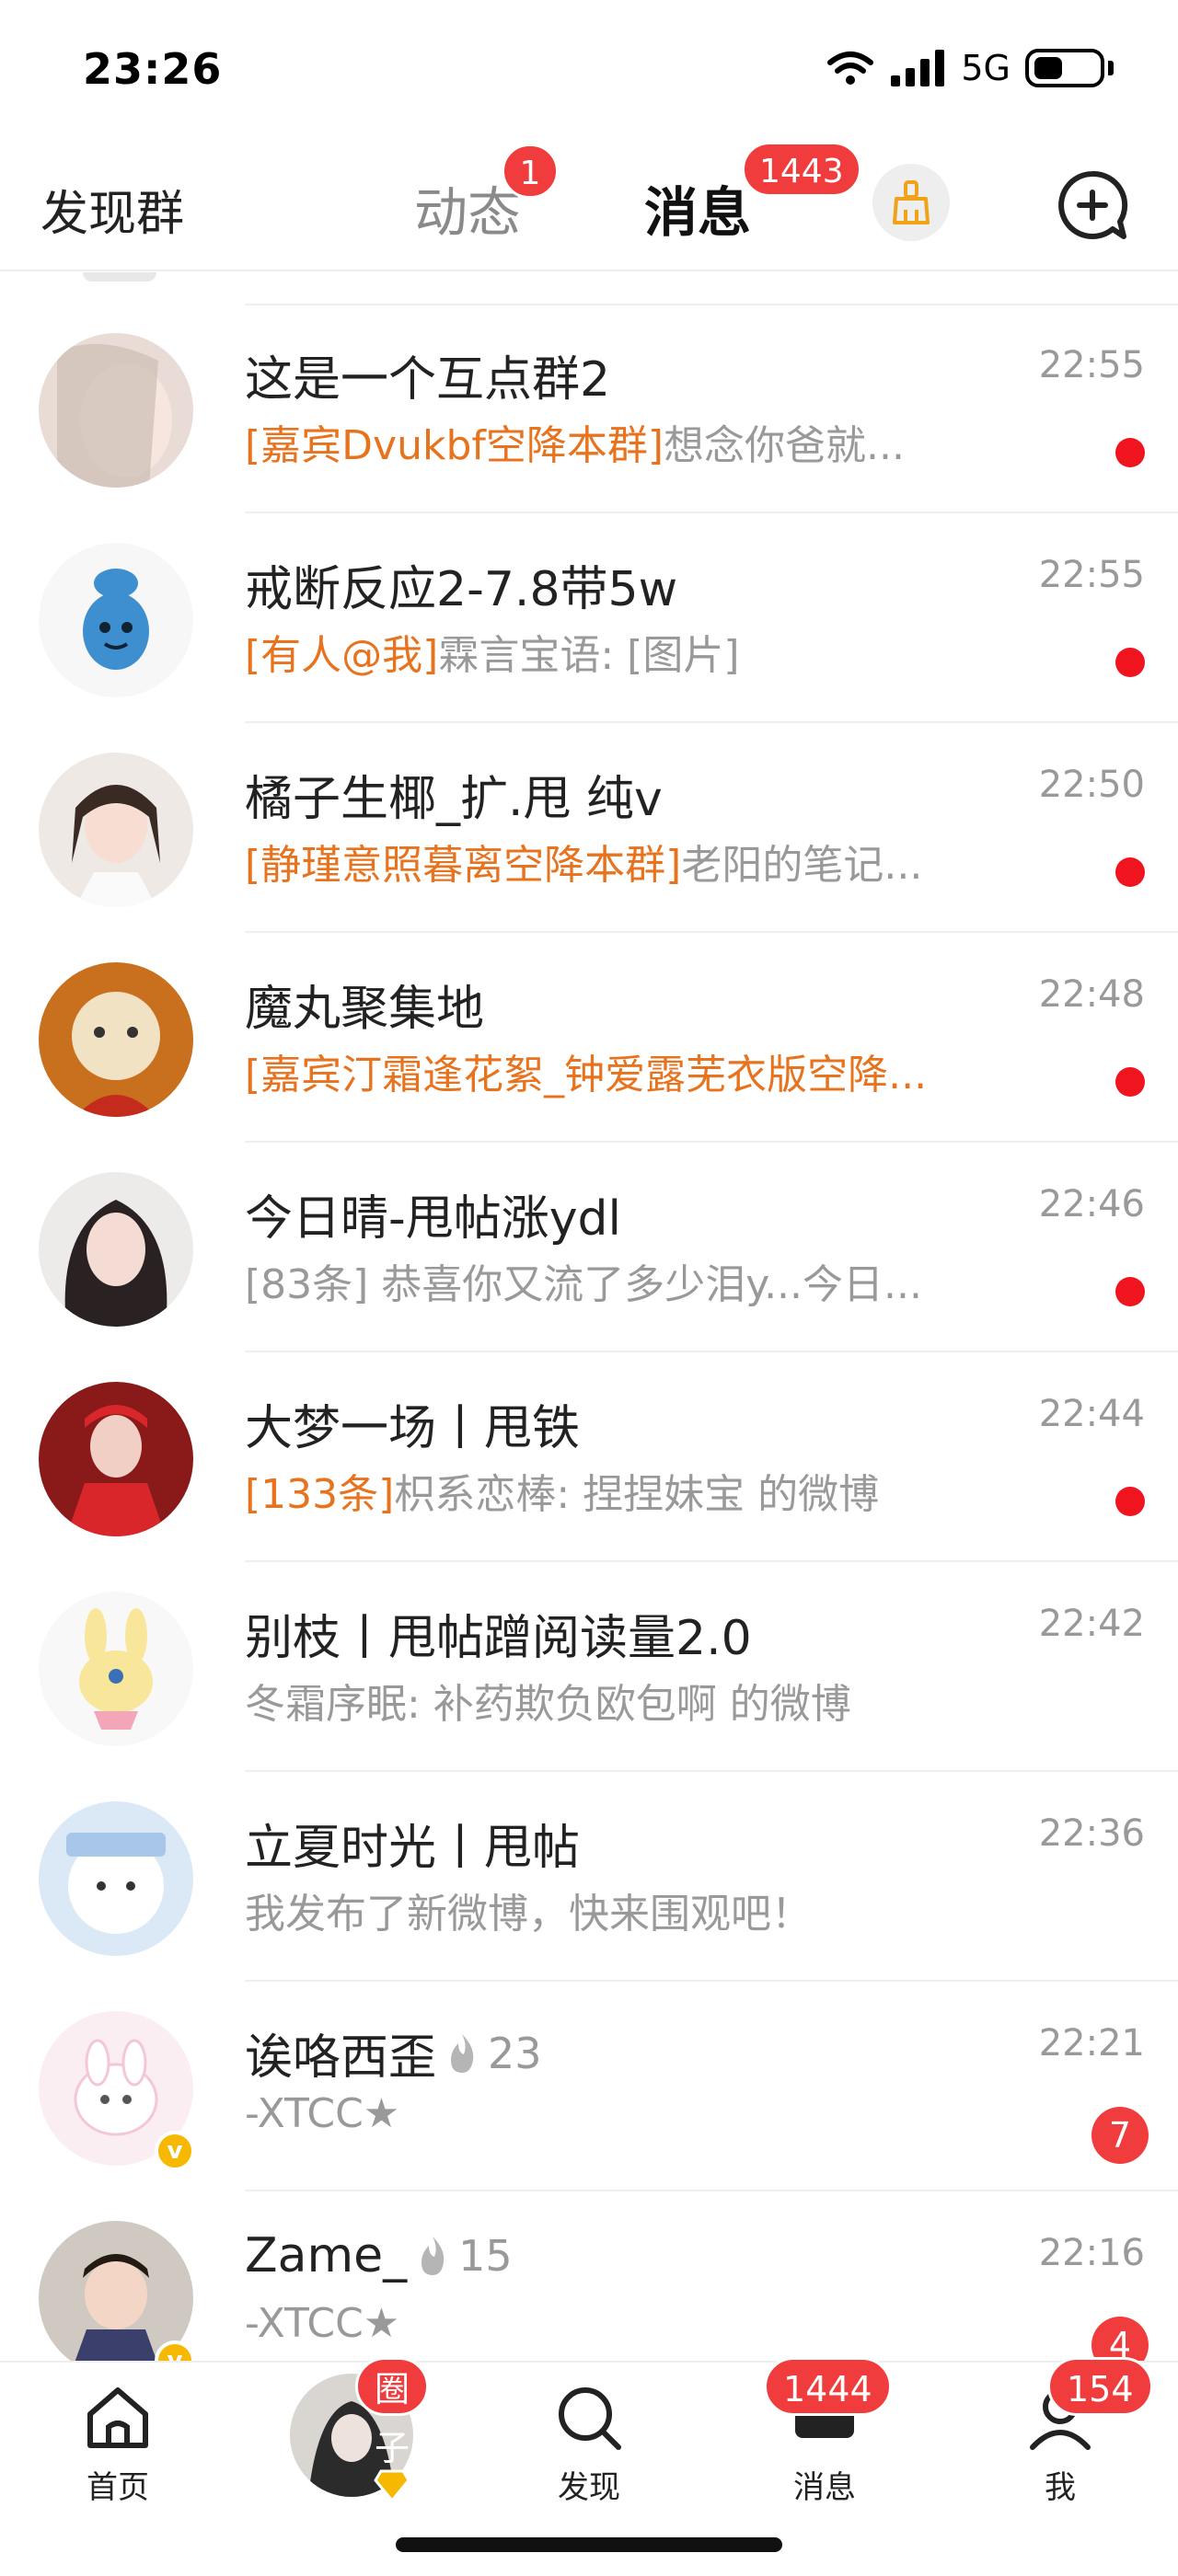 This screenshot has width=1178, height=2576. I want to click on clear-unread-button, so click(911, 202).